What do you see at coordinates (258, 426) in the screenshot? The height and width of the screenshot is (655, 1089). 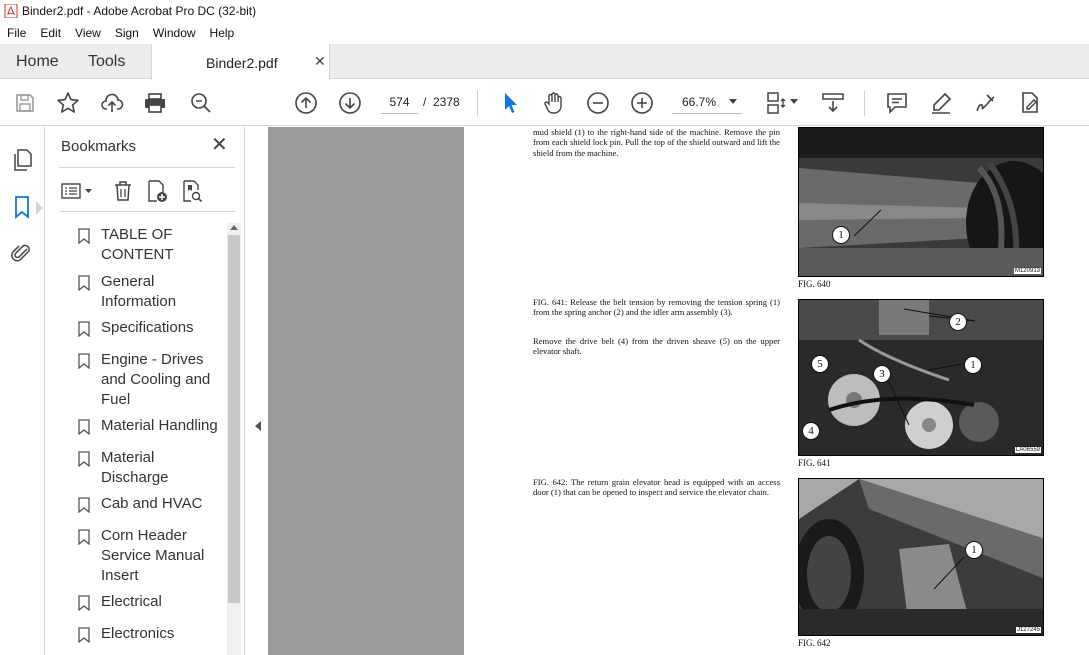 I see `collapse-arrow-icon` at bounding box center [258, 426].